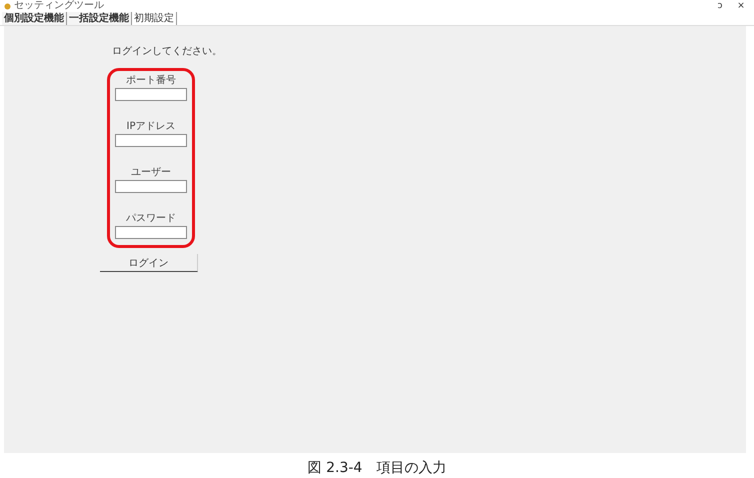 This screenshot has height=478, width=754. What do you see at coordinates (741, 6) in the screenshot?
I see `window-control: ×` at bounding box center [741, 6].